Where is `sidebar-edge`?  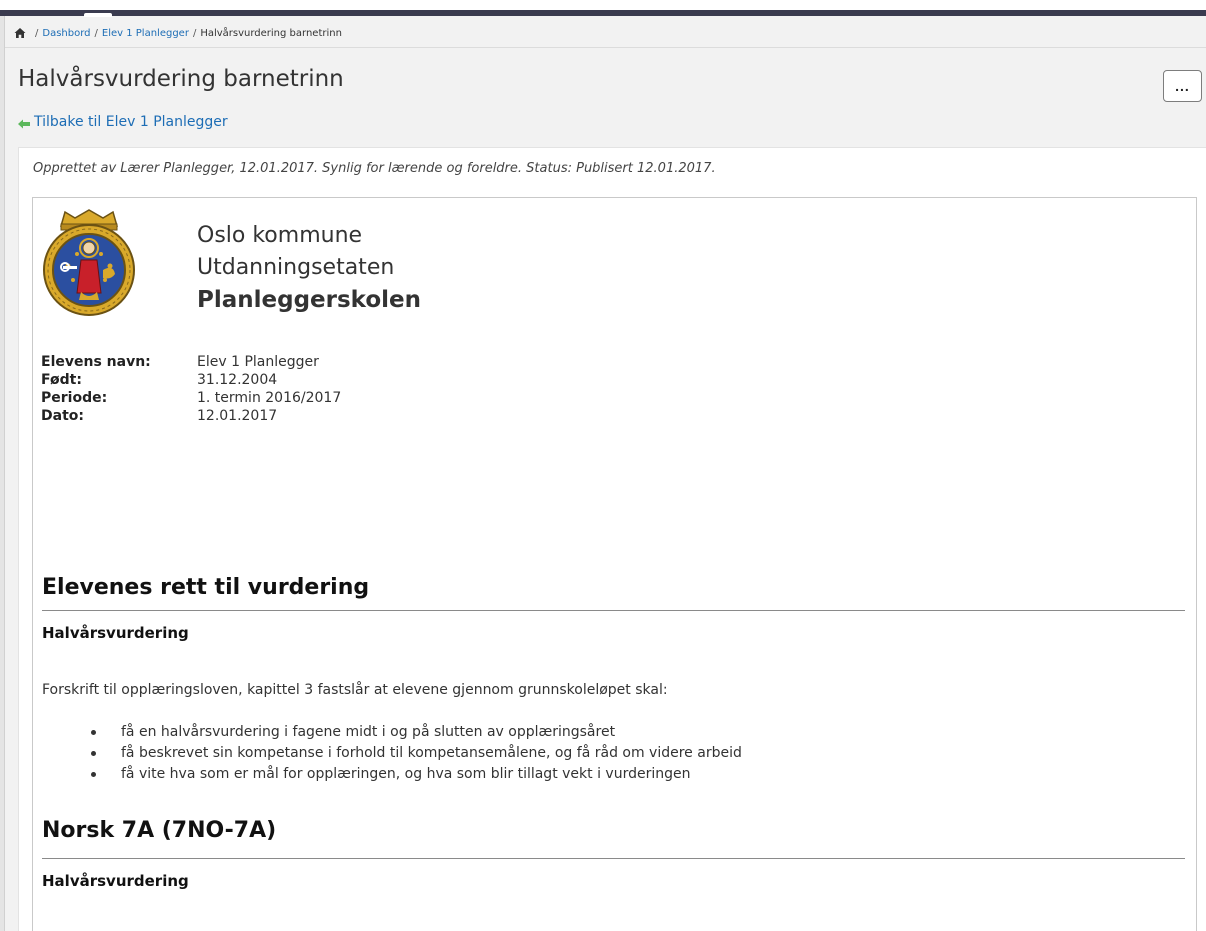 sidebar-edge is located at coordinates (2, 473).